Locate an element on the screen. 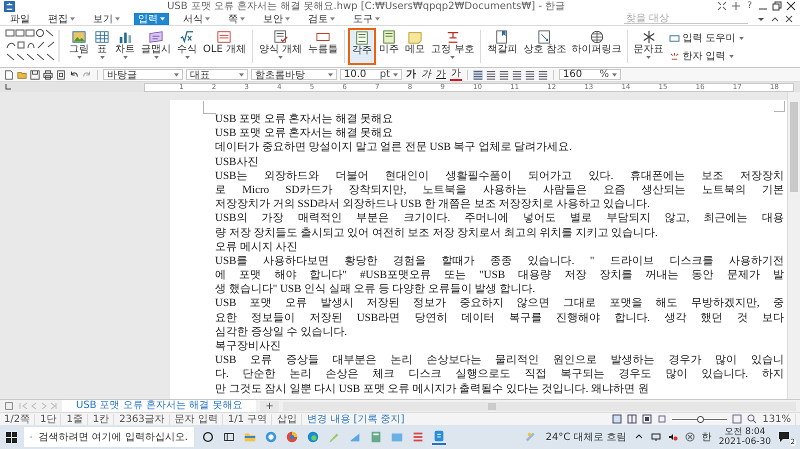  two-page-view-icon is located at coordinates (632, 419).